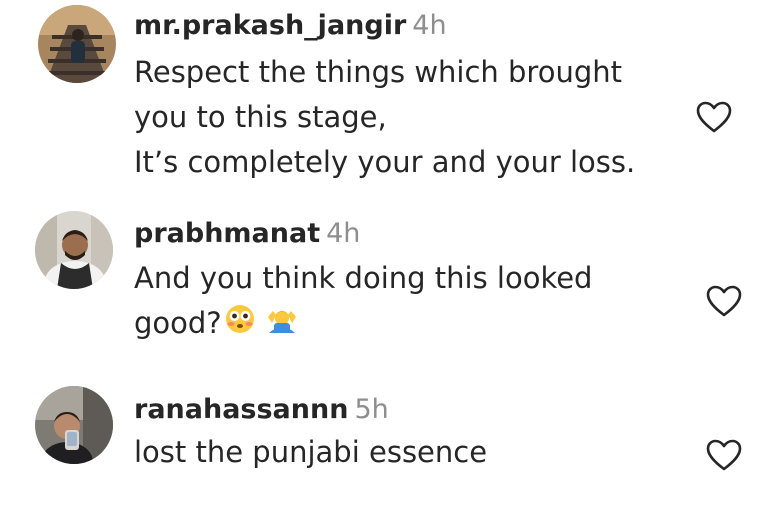 Image resolution: width=770 pixels, height=515 pixels. Describe the element at coordinates (404, 410) in the screenshot. I see `comment-header: ranahassannn 5h` at that location.